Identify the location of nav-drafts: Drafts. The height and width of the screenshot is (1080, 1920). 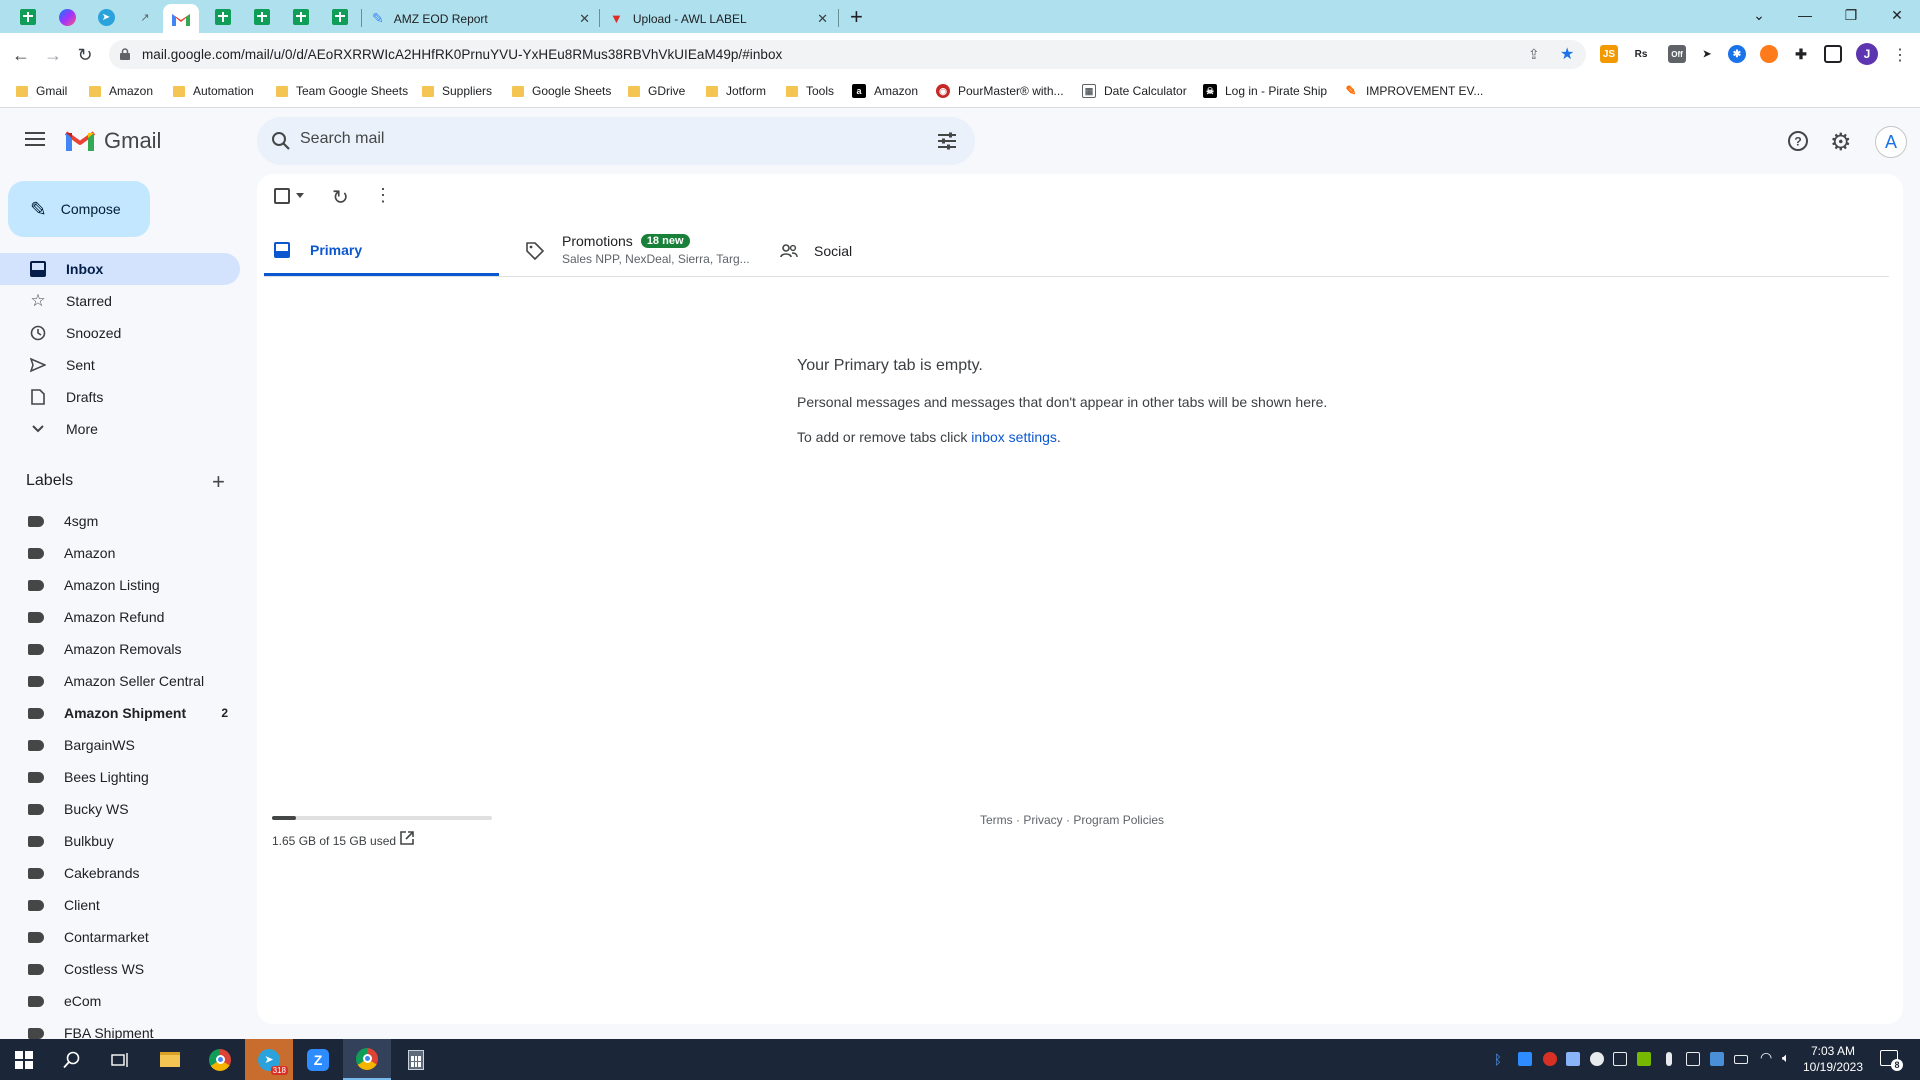
(120, 397).